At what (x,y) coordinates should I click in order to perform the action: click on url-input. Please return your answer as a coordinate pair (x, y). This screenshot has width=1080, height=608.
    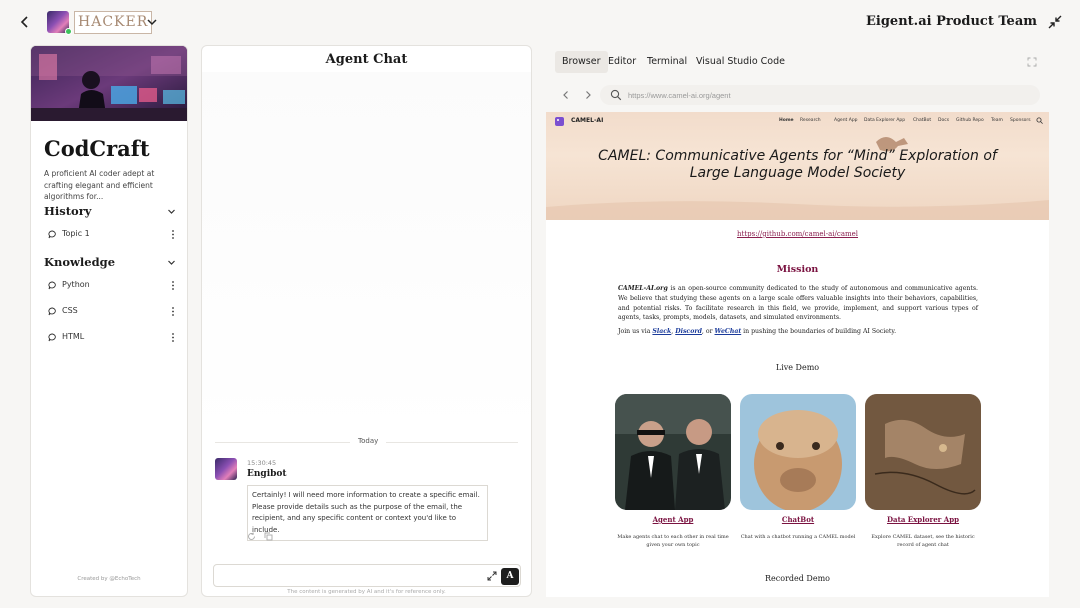
    Looking at the image, I should click on (828, 95).